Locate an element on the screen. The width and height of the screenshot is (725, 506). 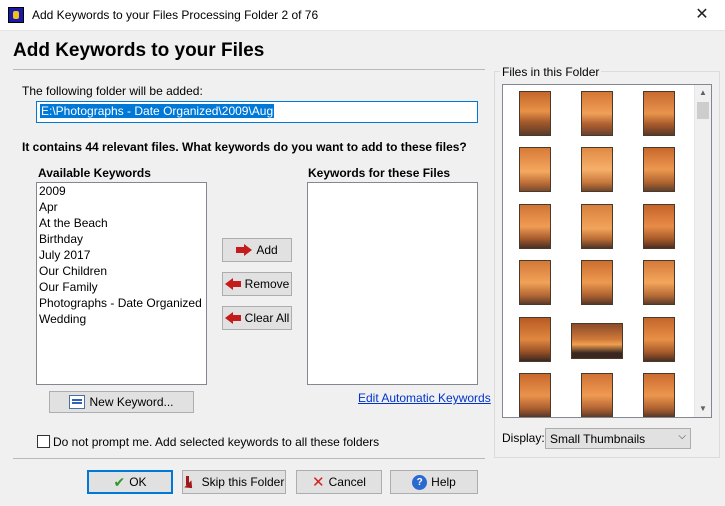
remove-button: Remove is located at coordinates (257, 284).